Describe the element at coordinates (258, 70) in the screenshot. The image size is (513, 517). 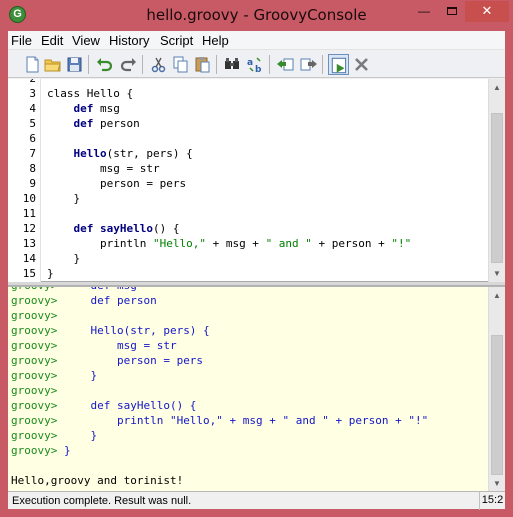
I see `svg-text: b` at that location.